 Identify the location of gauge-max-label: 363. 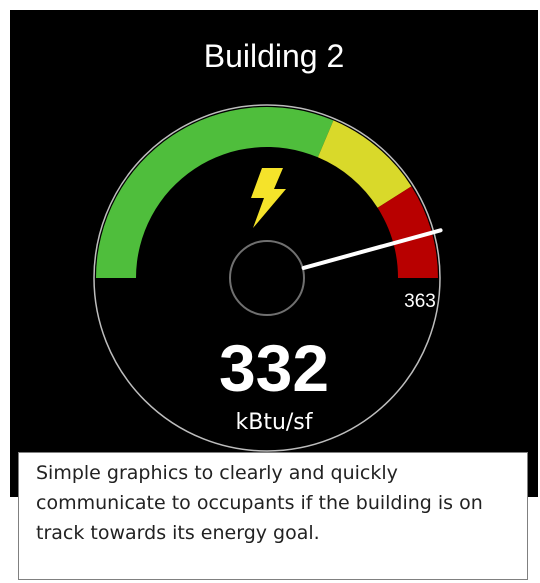
(420, 301).